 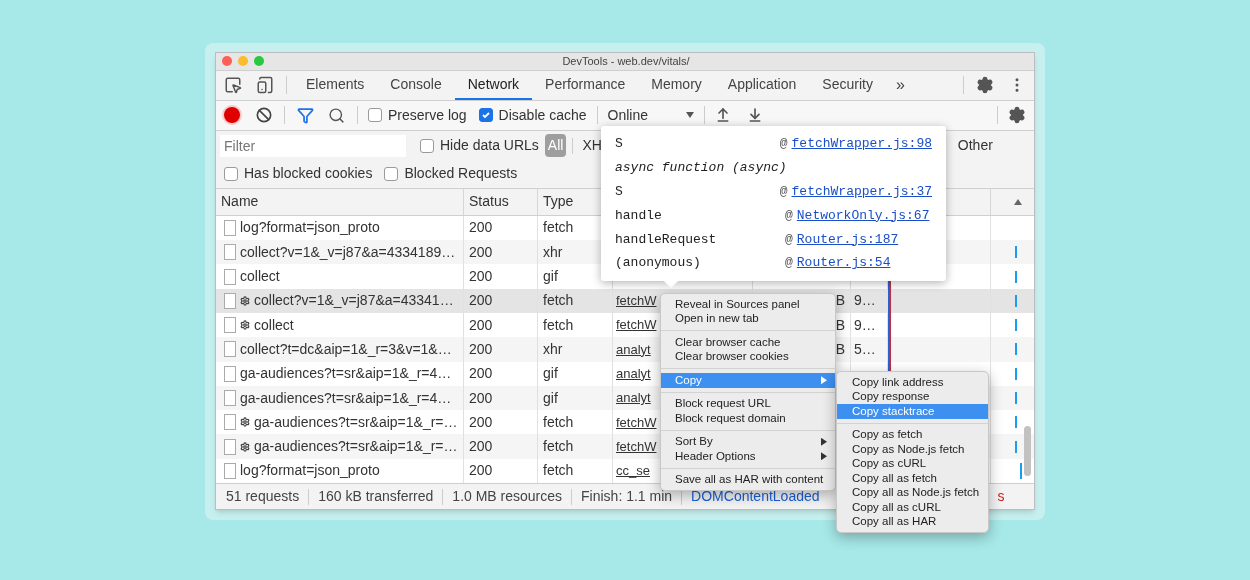 What do you see at coordinates (627, 496) in the screenshot?
I see `status-text: Finish: 1.1 min` at bounding box center [627, 496].